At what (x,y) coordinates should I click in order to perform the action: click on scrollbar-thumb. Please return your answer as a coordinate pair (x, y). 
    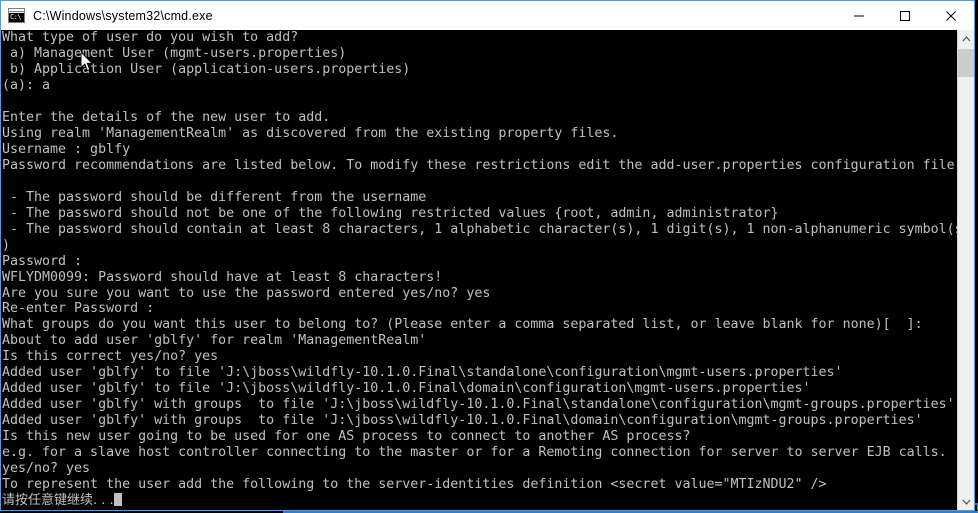
    Looking at the image, I should click on (966, 63).